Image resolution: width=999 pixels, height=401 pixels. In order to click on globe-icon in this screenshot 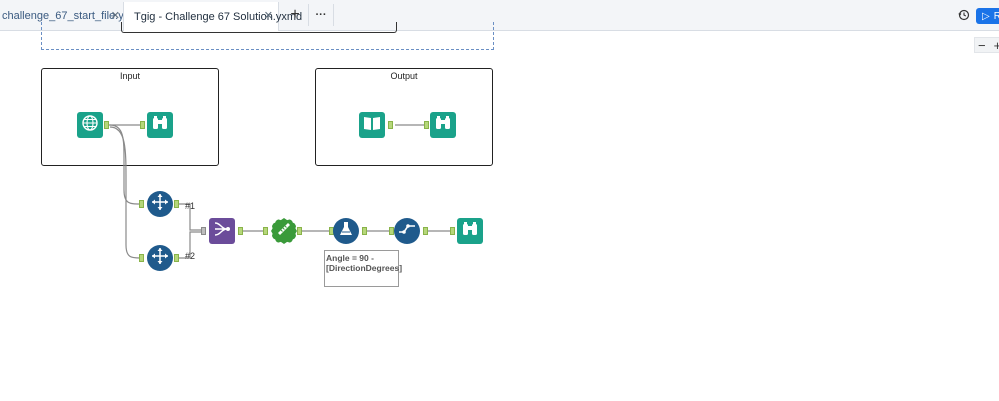, I will do `click(90, 125)`.